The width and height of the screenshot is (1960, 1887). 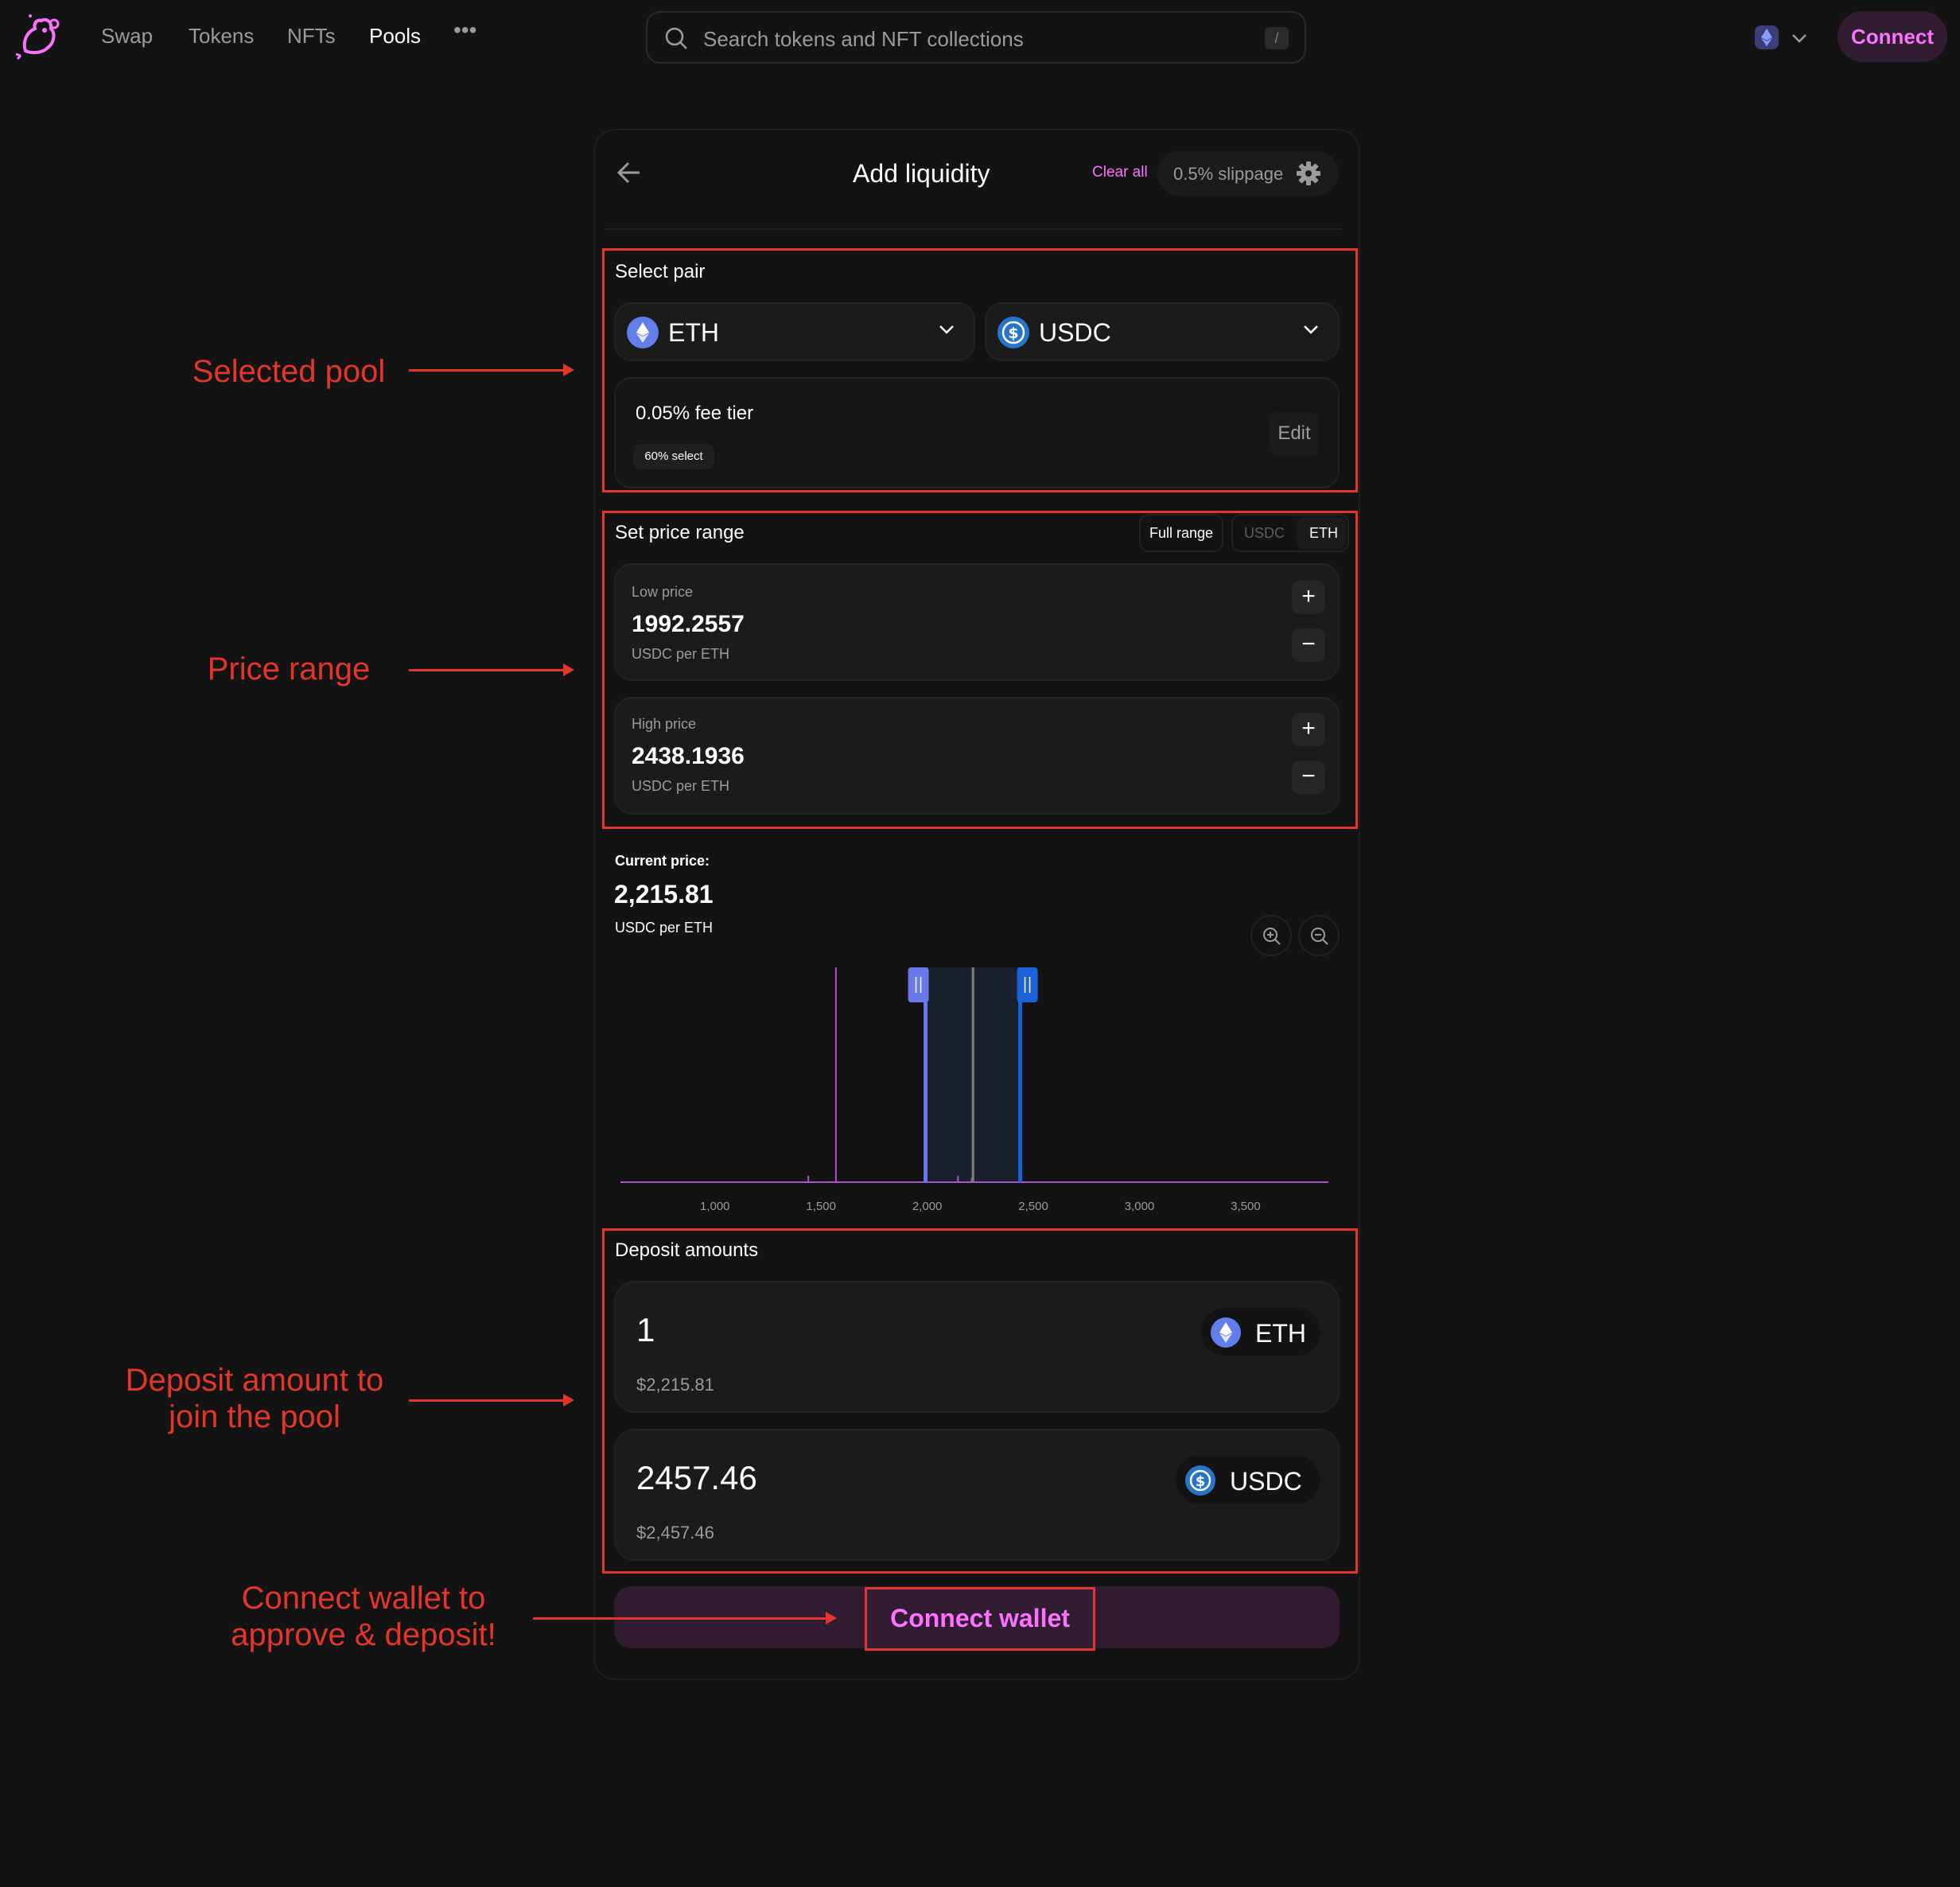 What do you see at coordinates (395, 36) in the screenshot?
I see `nav-pools: Pools` at bounding box center [395, 36].